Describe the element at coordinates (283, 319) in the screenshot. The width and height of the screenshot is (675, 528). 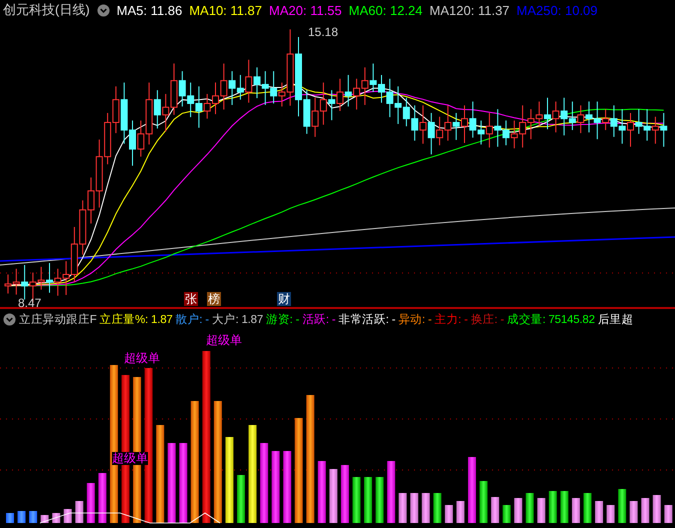
I see `indicator-value: 游资: -` at that location.